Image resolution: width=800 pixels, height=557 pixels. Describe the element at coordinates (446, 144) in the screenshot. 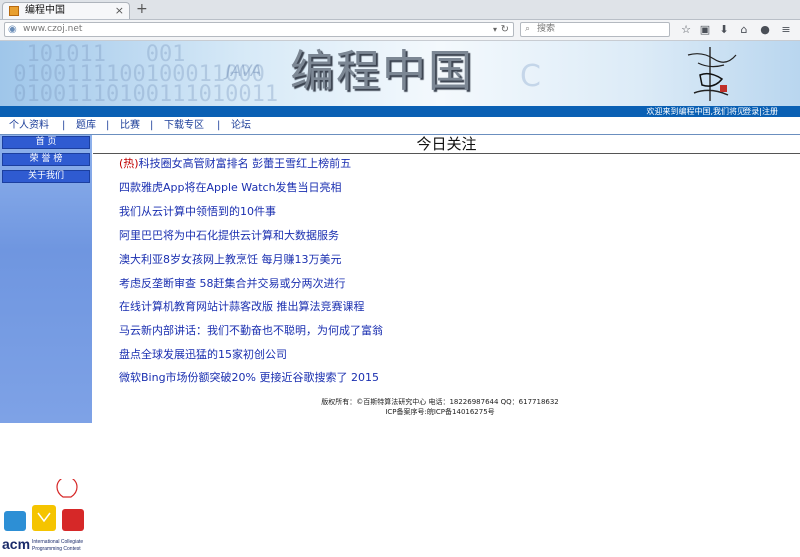

I see `today-heading: 今日关注` at that location.